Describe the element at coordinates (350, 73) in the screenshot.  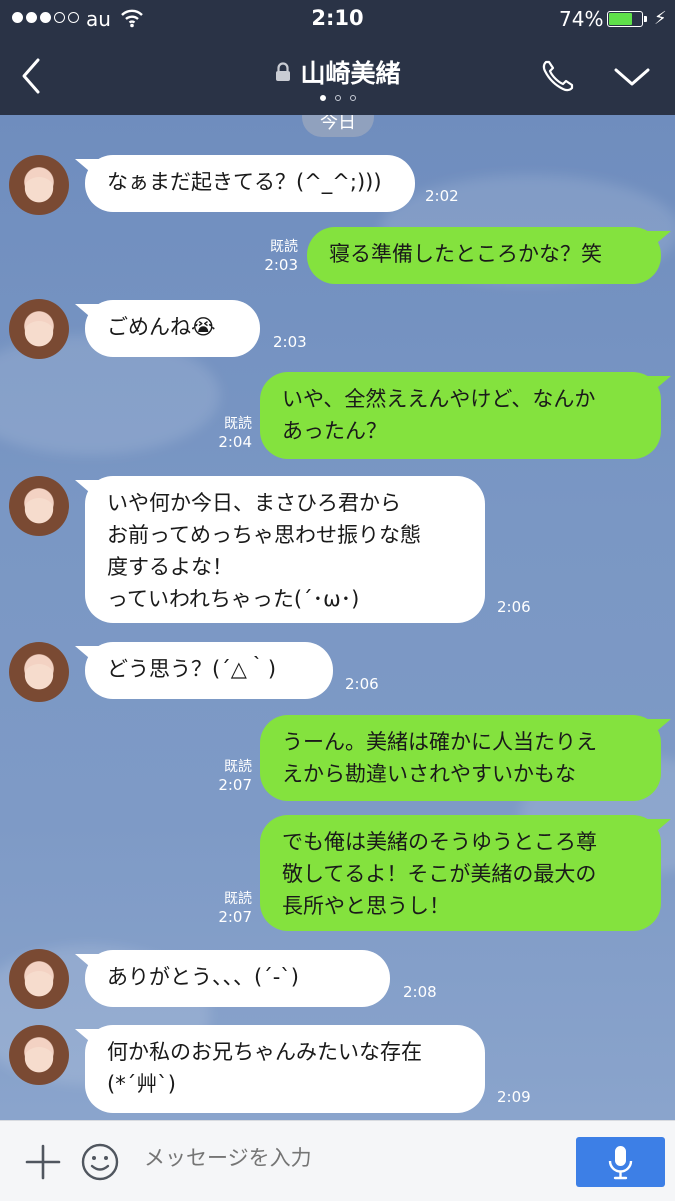
I see `contact-name: 山崎美緒` at that location.